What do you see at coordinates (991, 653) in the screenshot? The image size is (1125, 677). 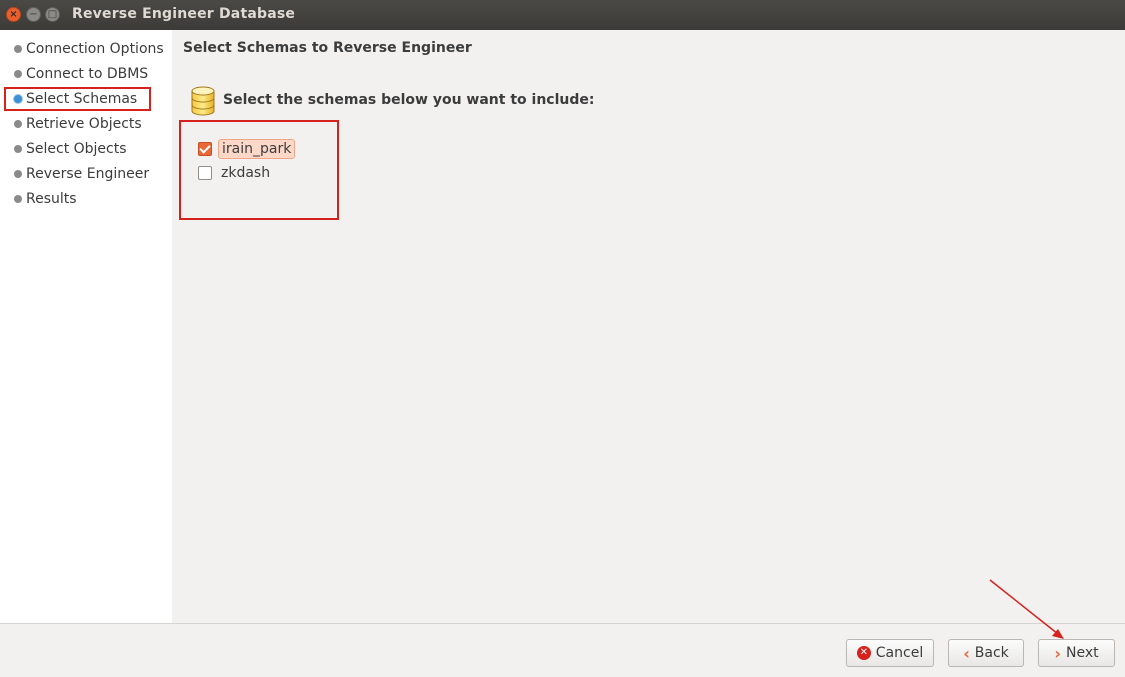 I see `back-button-label: Back` at bounding box center [991, 653].